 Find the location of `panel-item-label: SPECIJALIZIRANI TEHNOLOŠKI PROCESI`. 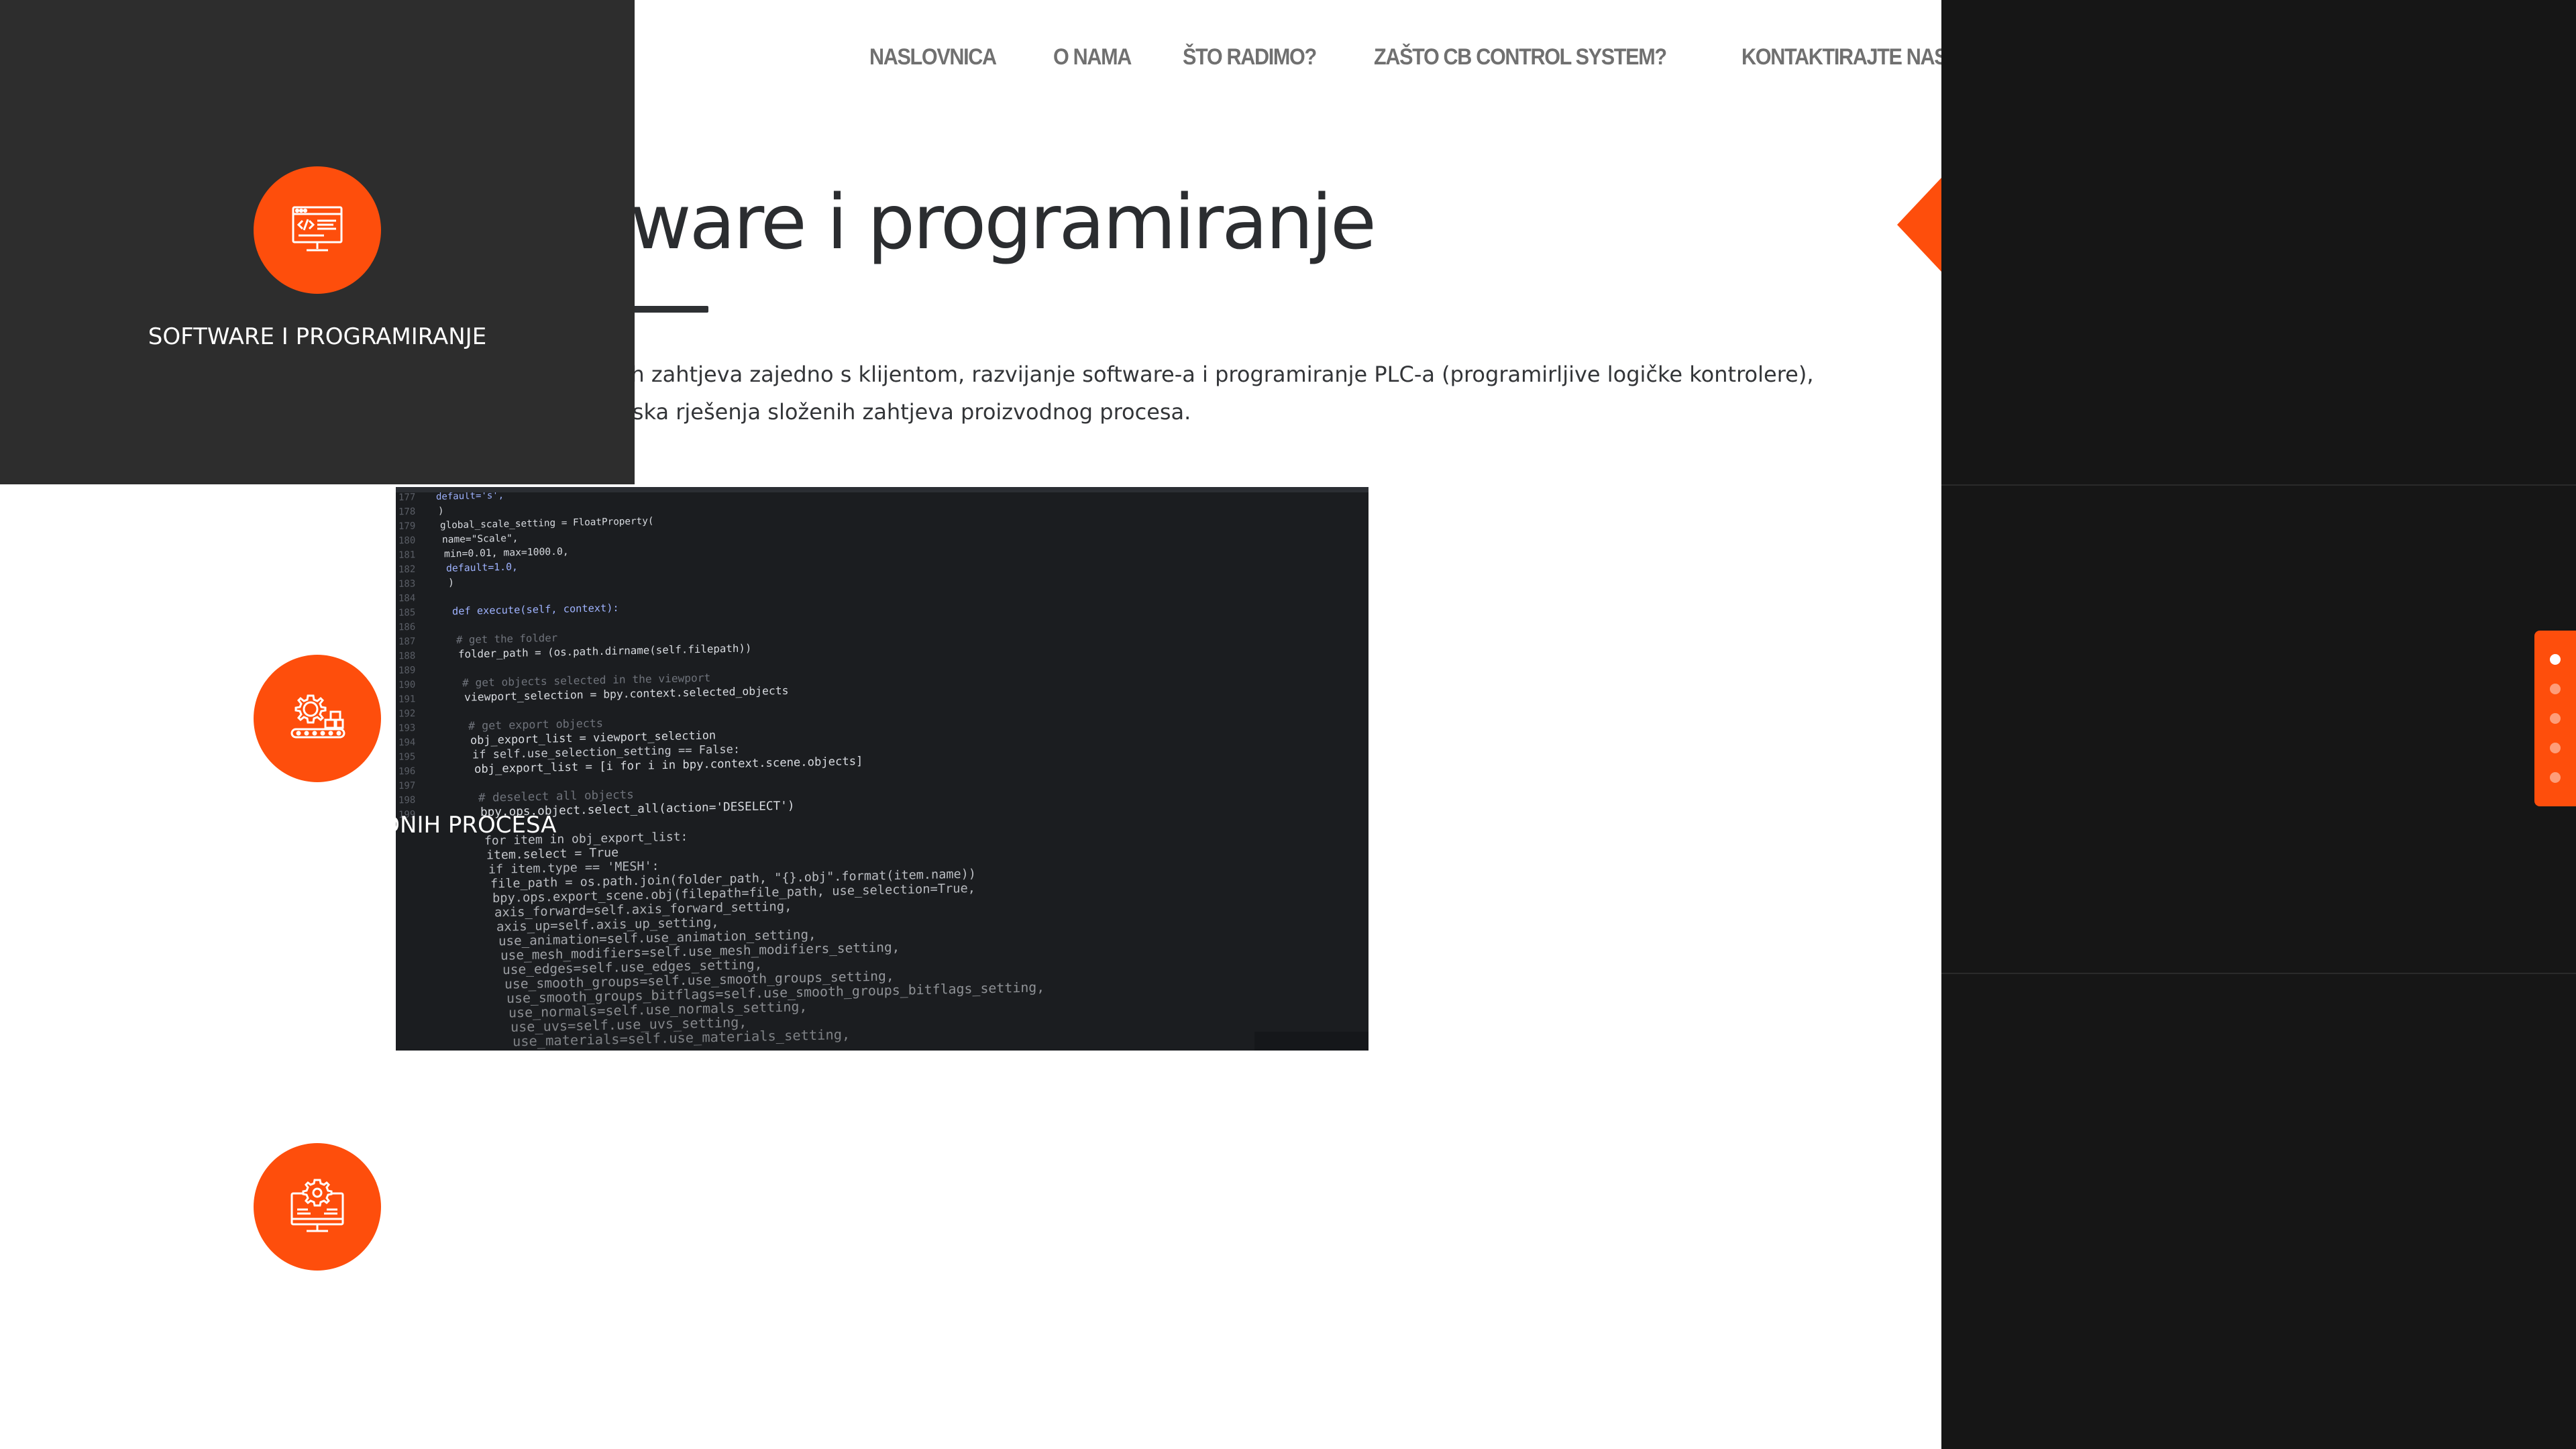

panel-item-label: SPECIJALIZIRANI TEHNOLOŠKI PROCESI is located at coordinates (317, 1313).